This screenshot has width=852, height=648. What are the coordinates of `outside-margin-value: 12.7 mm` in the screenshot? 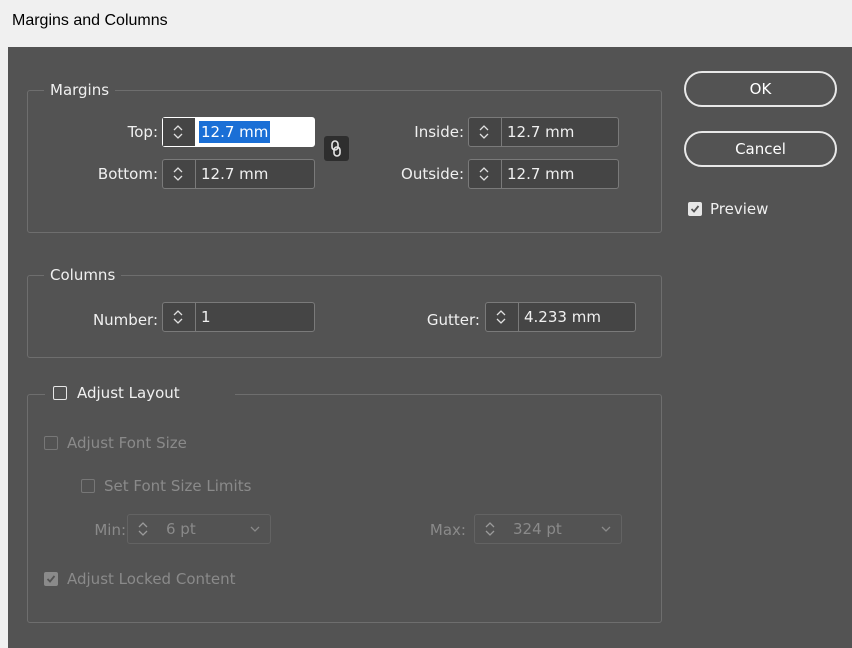 It's located at (540, 174).